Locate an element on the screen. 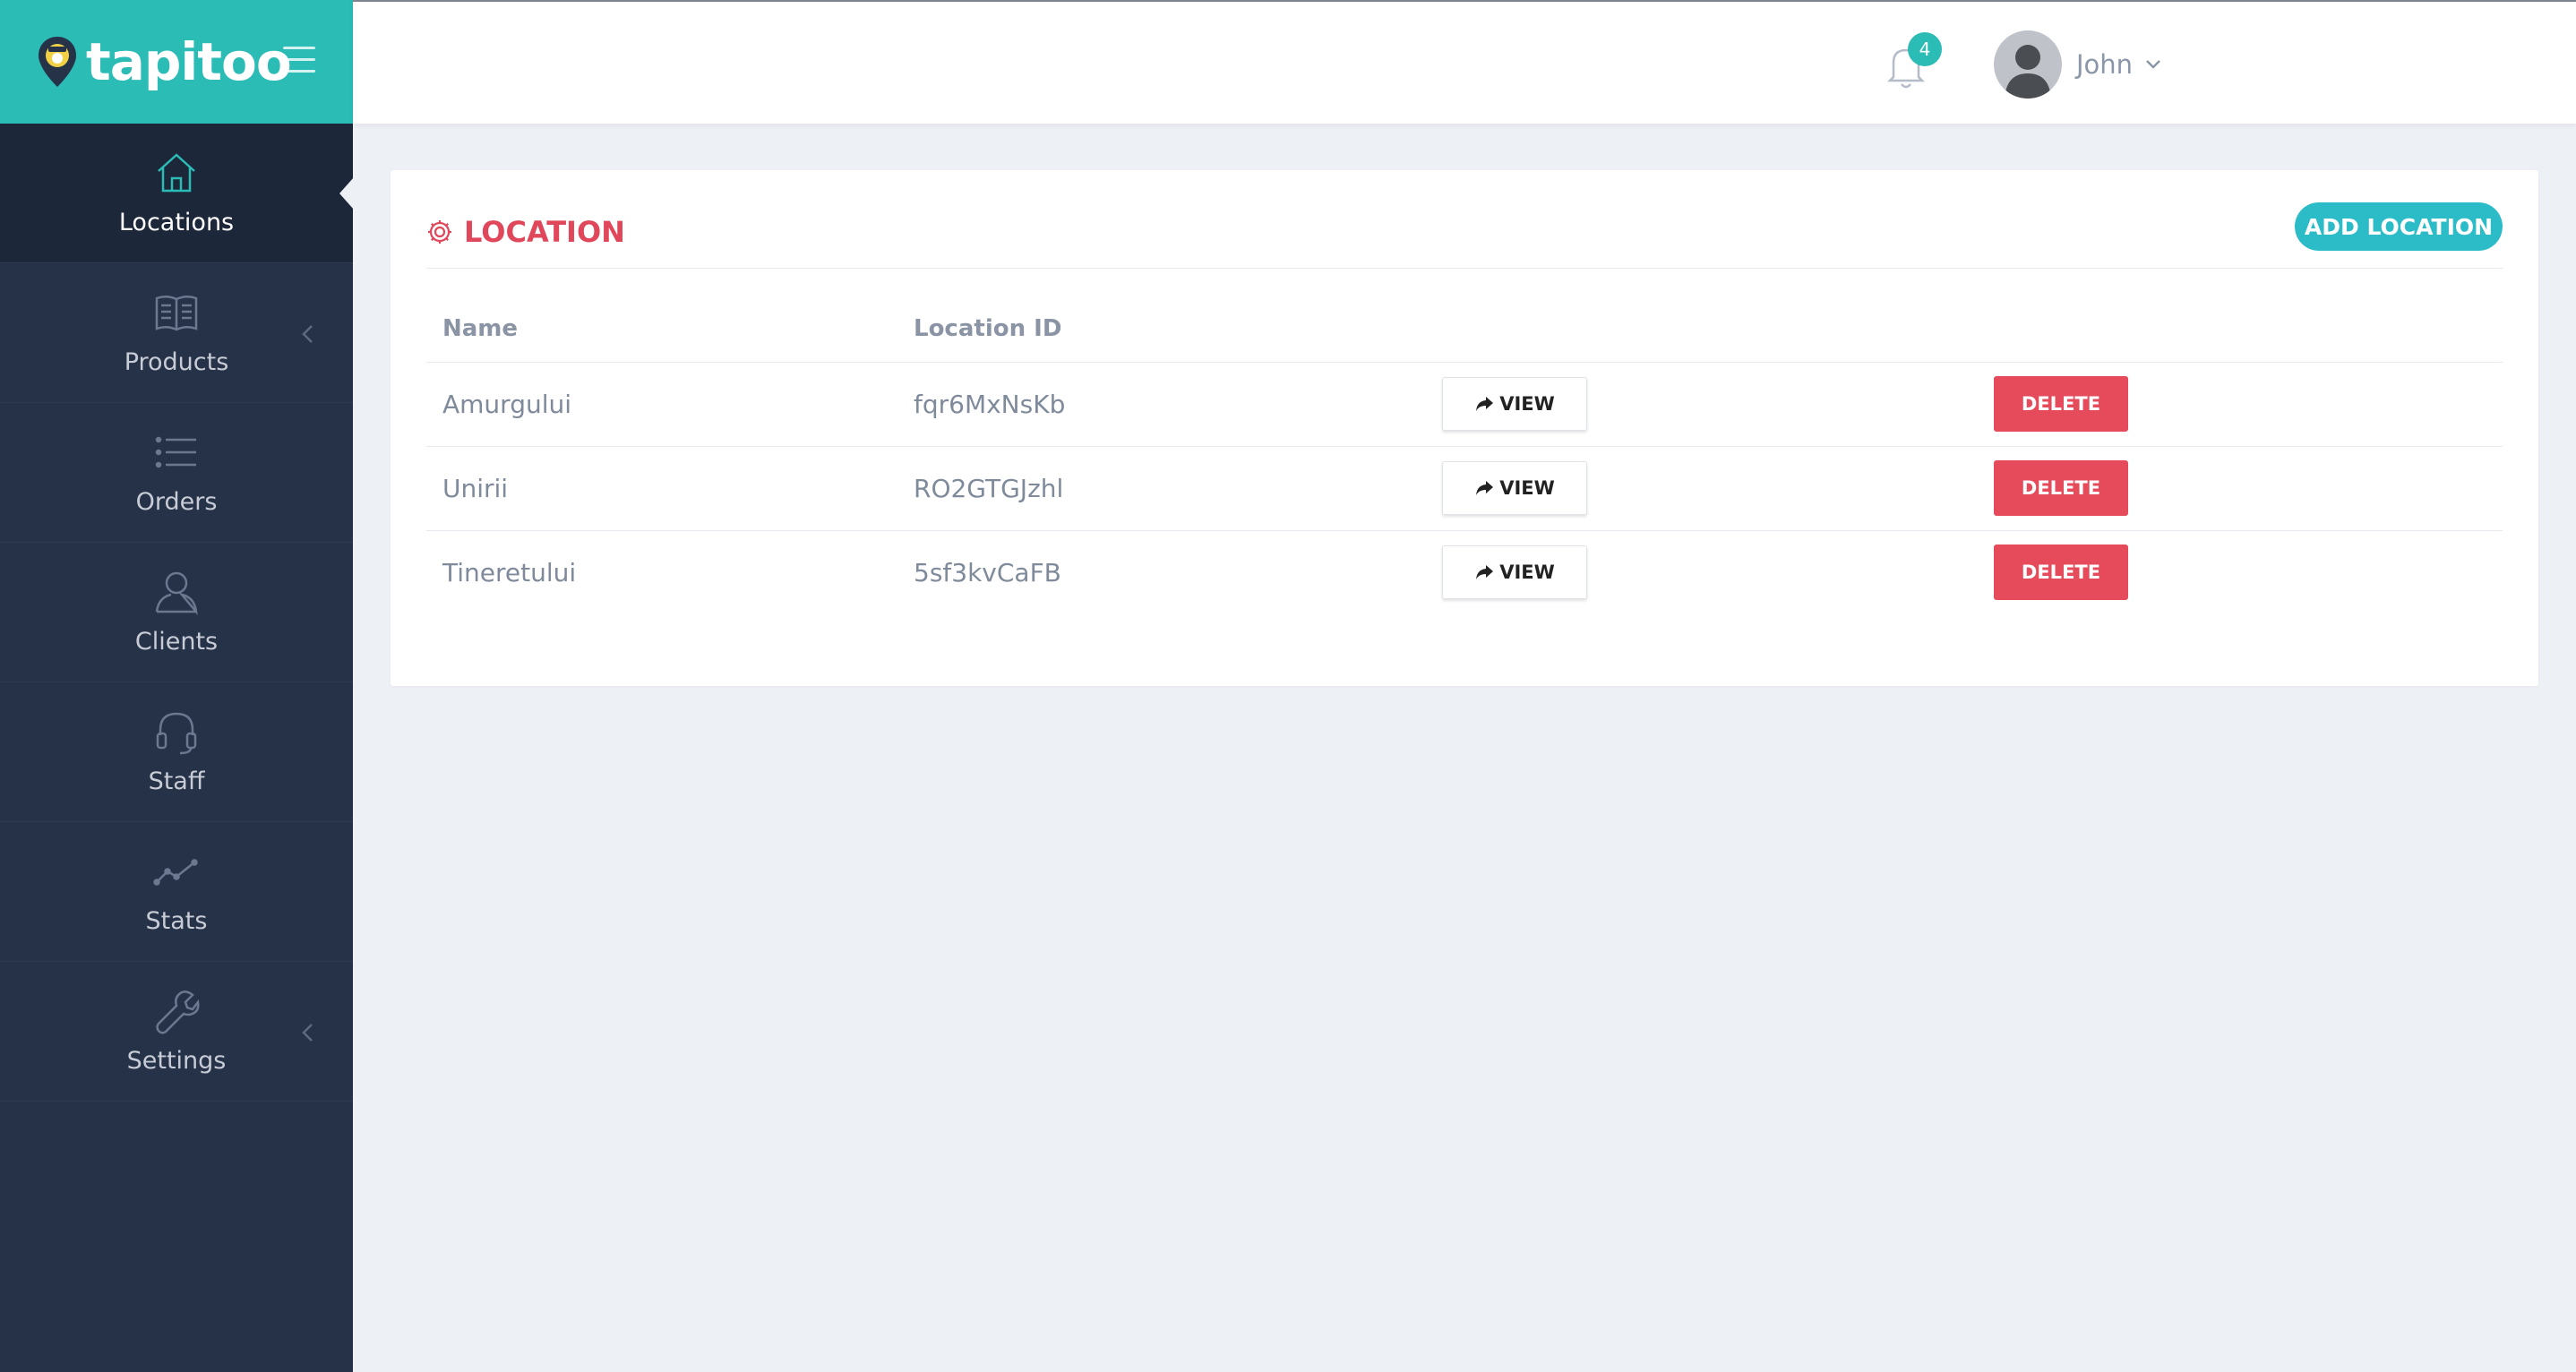 This screenshot has width=2576, height=1372. location-name: Tineretului is located at coordinates (509, 572).